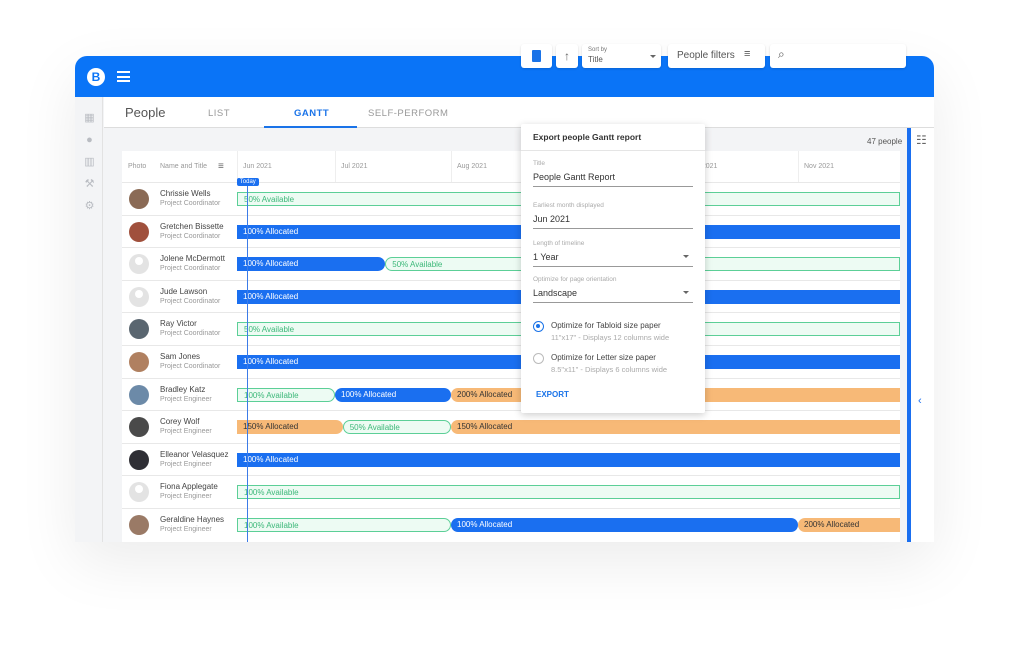 The height and width of the screenshot is (669, 1024). I want to click on export-button, so click(536, 56).